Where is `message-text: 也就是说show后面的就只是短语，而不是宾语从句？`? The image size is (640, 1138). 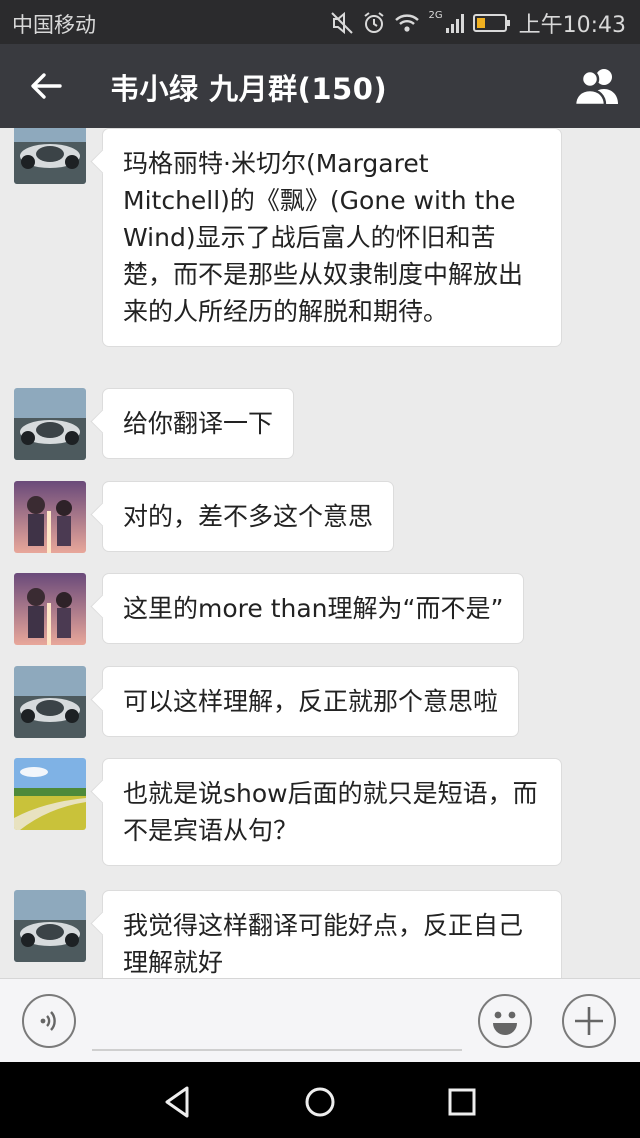
message-text: 也就是说show后面的就只是短语，而不是宾语从句？ is located at coordinates (330, 812).